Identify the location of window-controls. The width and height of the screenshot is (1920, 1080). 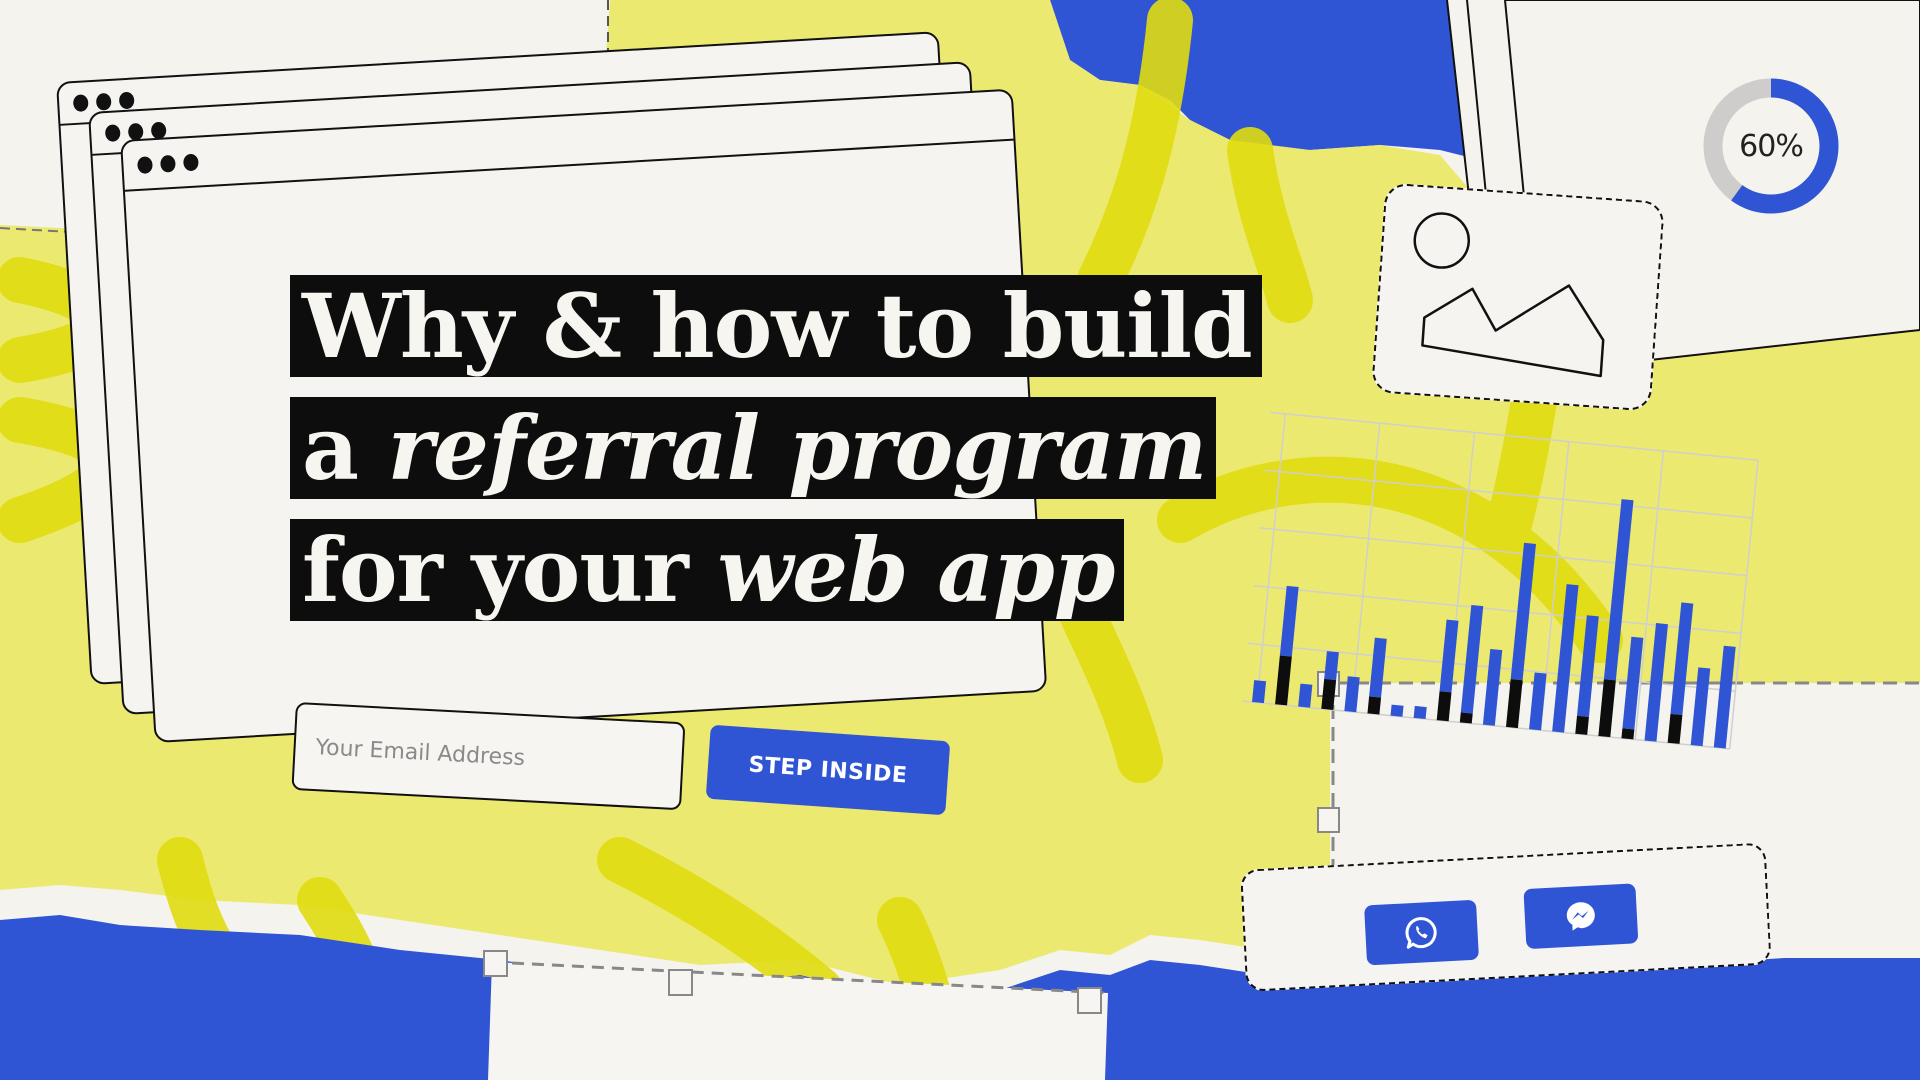
(168, 164).